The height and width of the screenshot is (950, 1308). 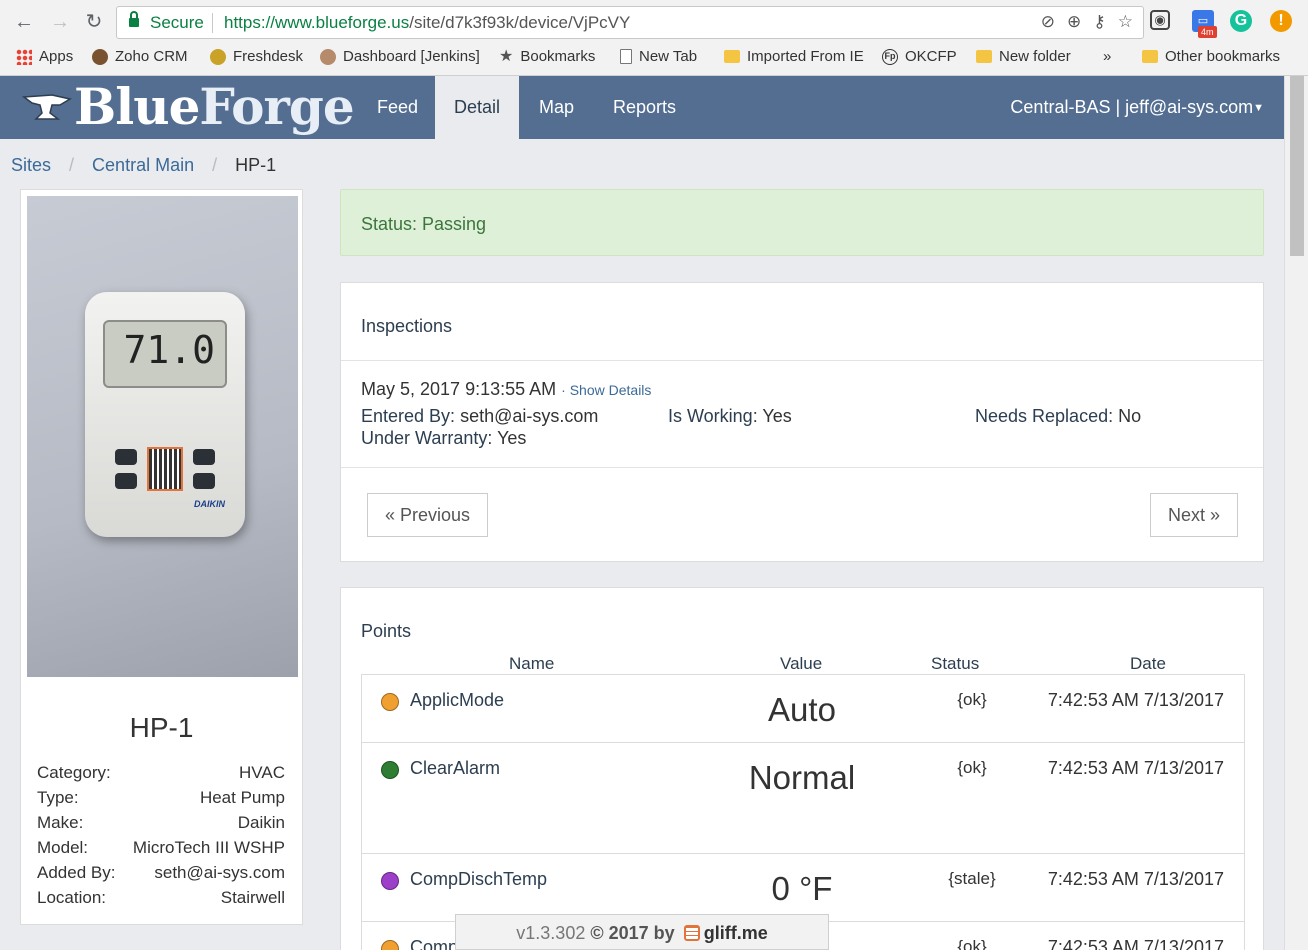 I want to click on under-warranty: Under Warranty: Yes, so click(x=444, y=438).